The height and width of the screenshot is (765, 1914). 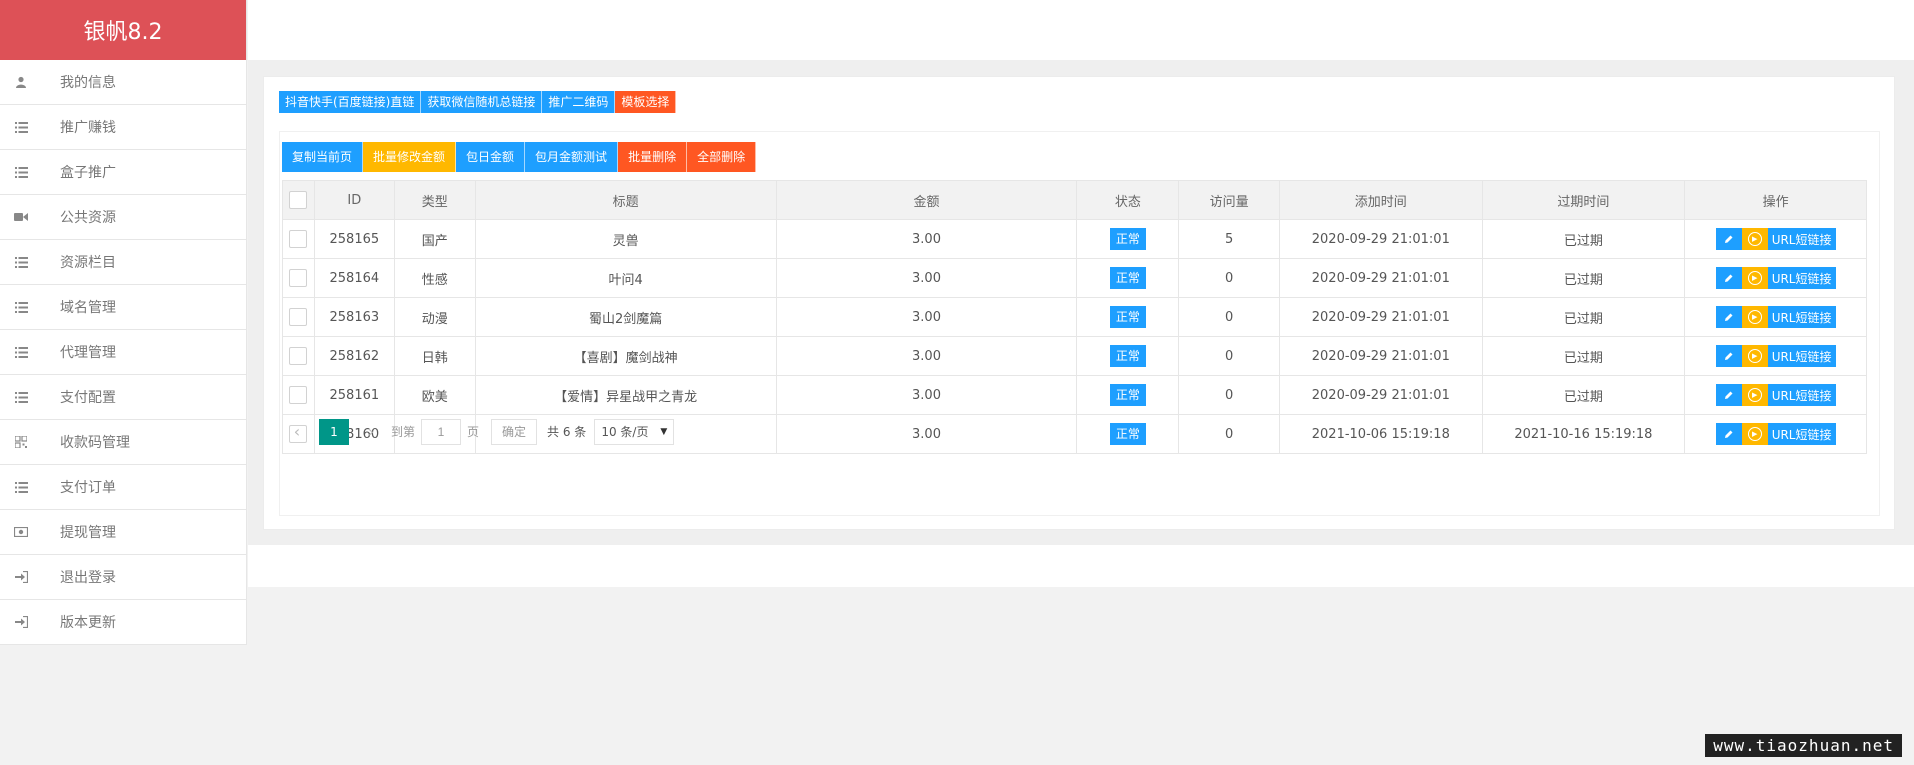 What do you see at coordinates (123, 532) in the screenshot?
I see `sidebar-item-10: 提现管理` at bounding box center [123, 532].